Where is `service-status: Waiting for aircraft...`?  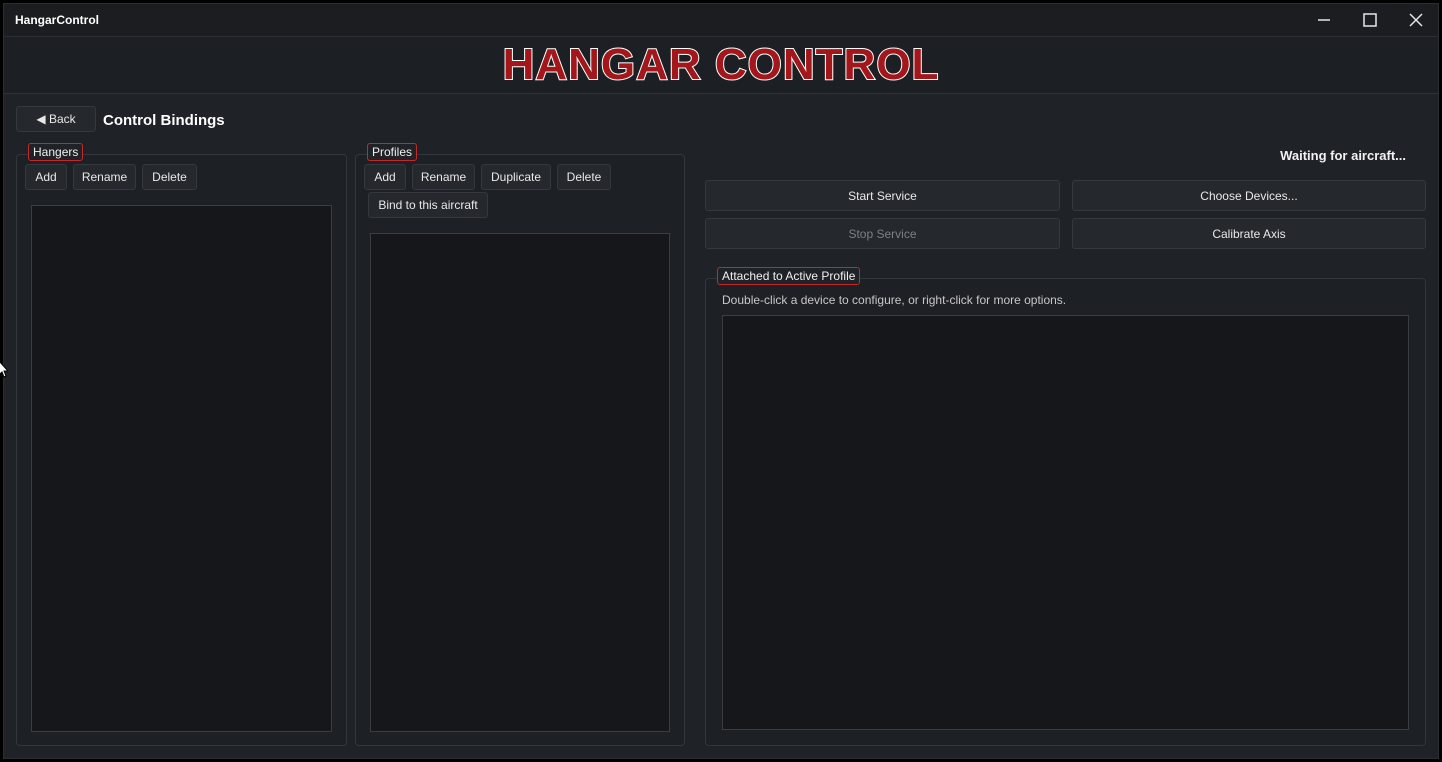 service-status: Waiting for aircraft... is located at coordinates (1343, 155).